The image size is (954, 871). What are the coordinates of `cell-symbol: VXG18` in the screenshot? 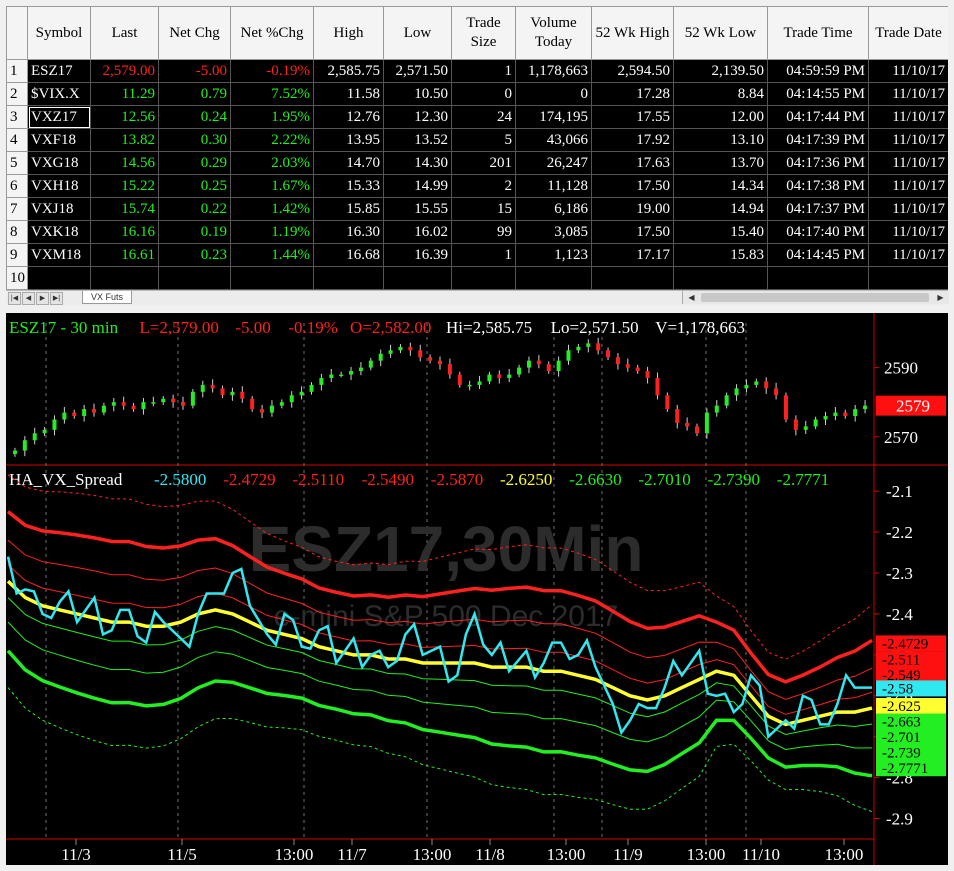 It's located at (59, 163).